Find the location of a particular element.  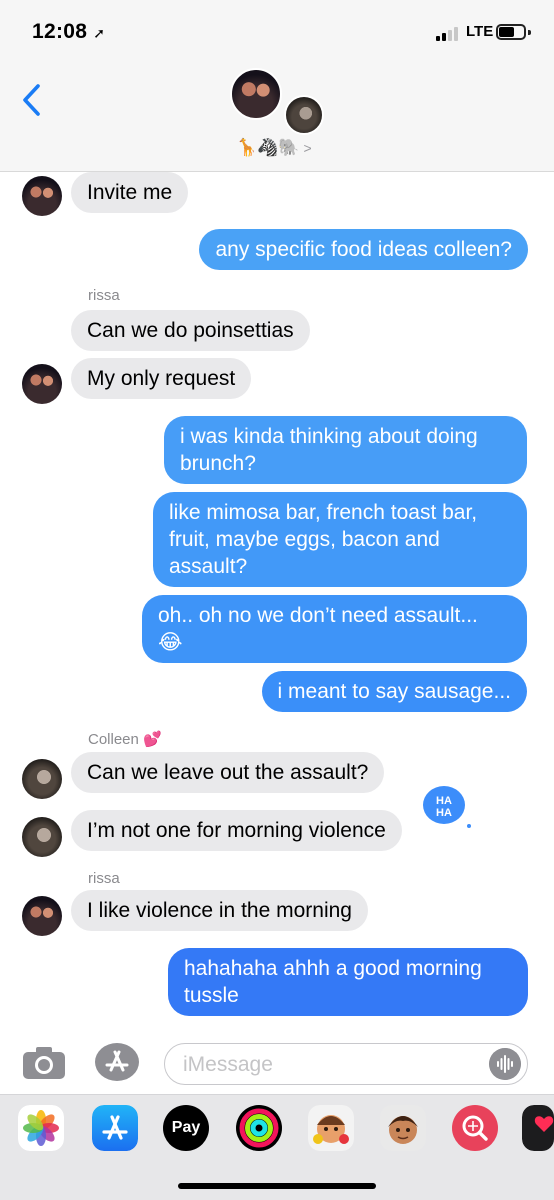

tapback-tail is located at coordinates (469, 826).